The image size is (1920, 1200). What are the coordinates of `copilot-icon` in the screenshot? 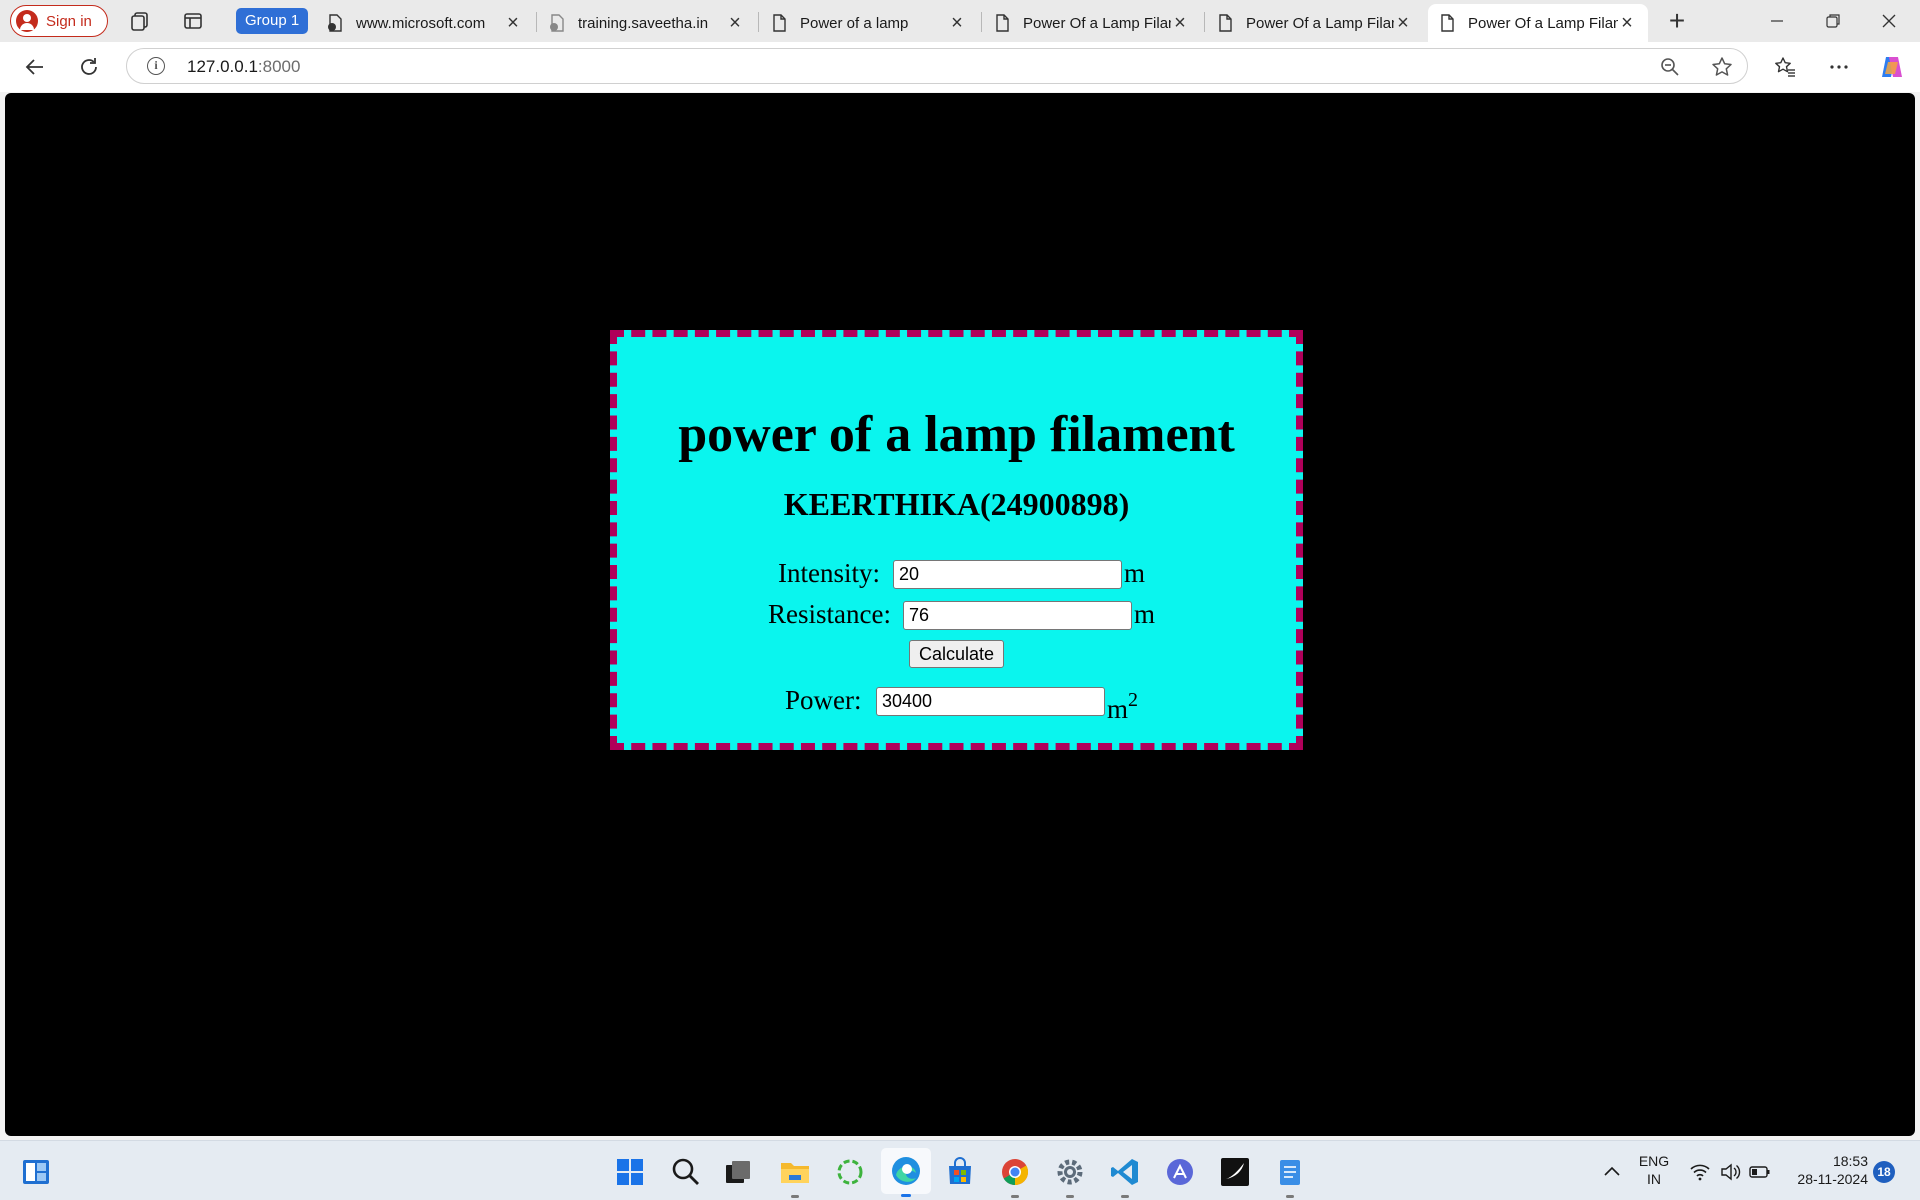 It's located at (1892, 67).